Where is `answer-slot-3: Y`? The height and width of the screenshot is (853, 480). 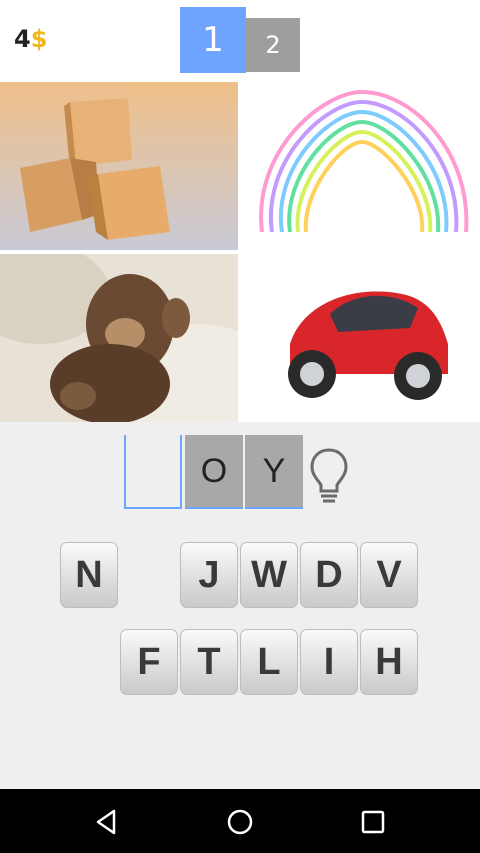 answer-slot-3: Y is located at coordinates (274, 472).